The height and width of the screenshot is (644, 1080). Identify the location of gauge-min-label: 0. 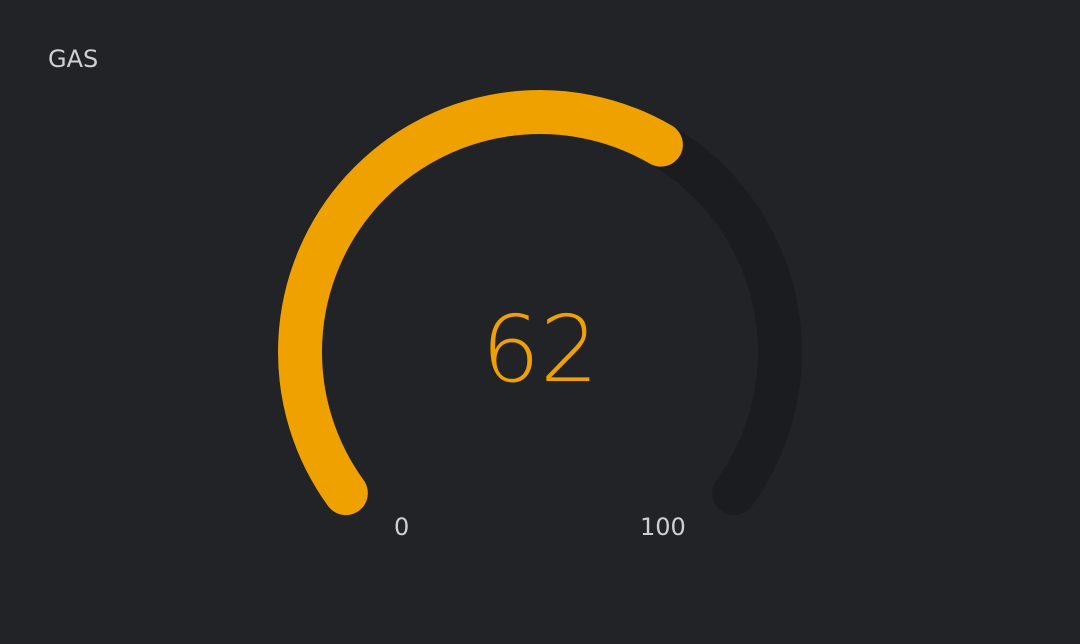
(402, 527).